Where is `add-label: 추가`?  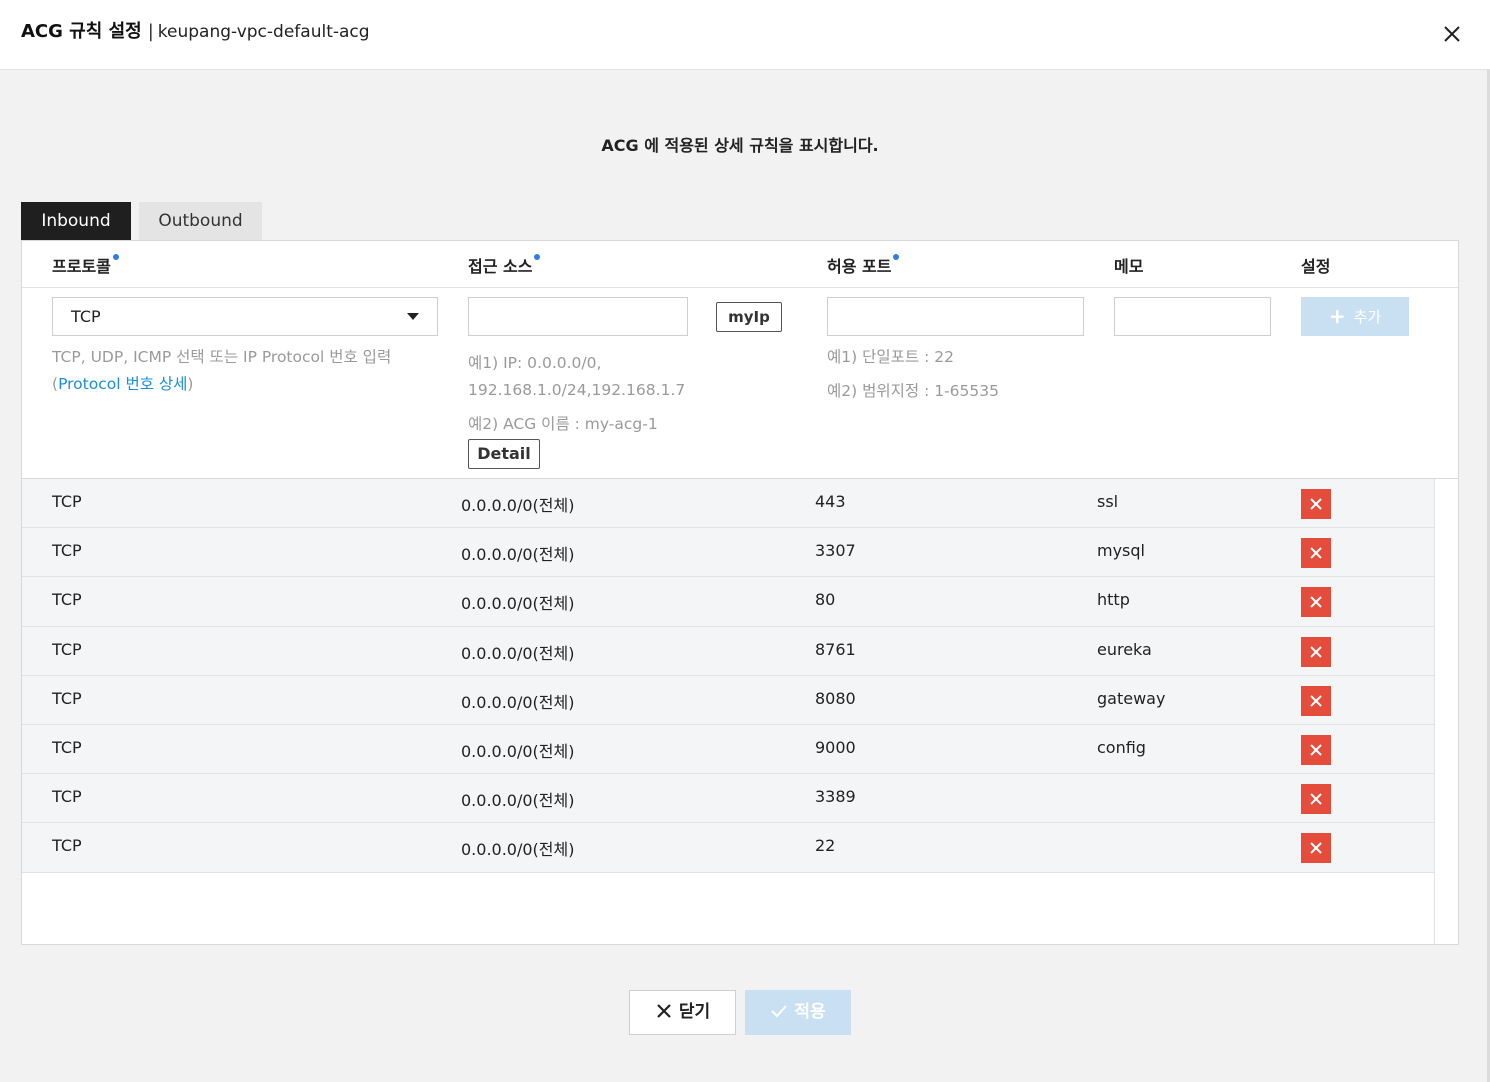
add-label: 추가 is located at coordinates (1367, 317).